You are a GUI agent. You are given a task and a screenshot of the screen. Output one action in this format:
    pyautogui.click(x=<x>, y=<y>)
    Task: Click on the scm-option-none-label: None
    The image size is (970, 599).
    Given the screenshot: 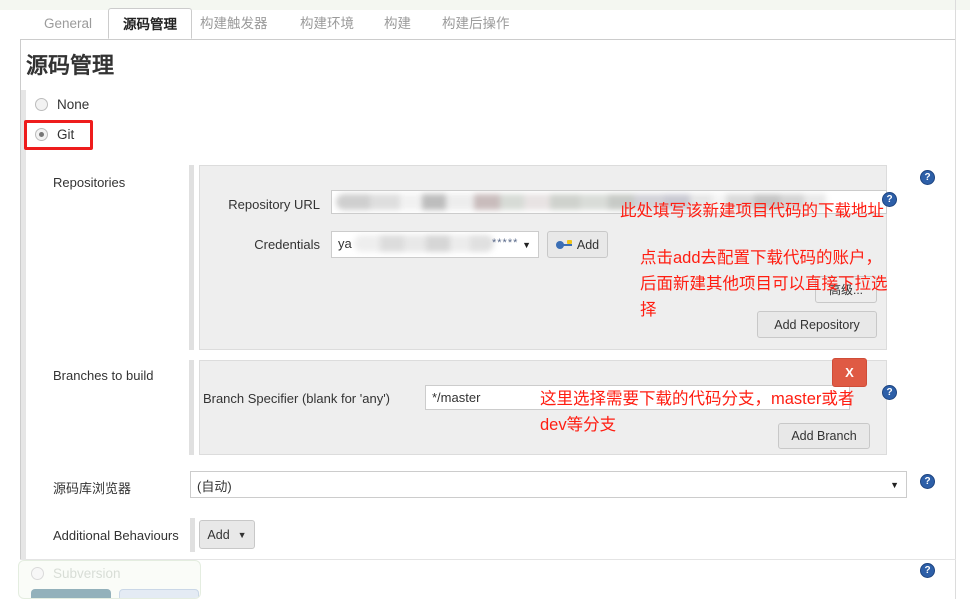 What is the action you would take?
    pyautogui.click(x=73, y=104)
    